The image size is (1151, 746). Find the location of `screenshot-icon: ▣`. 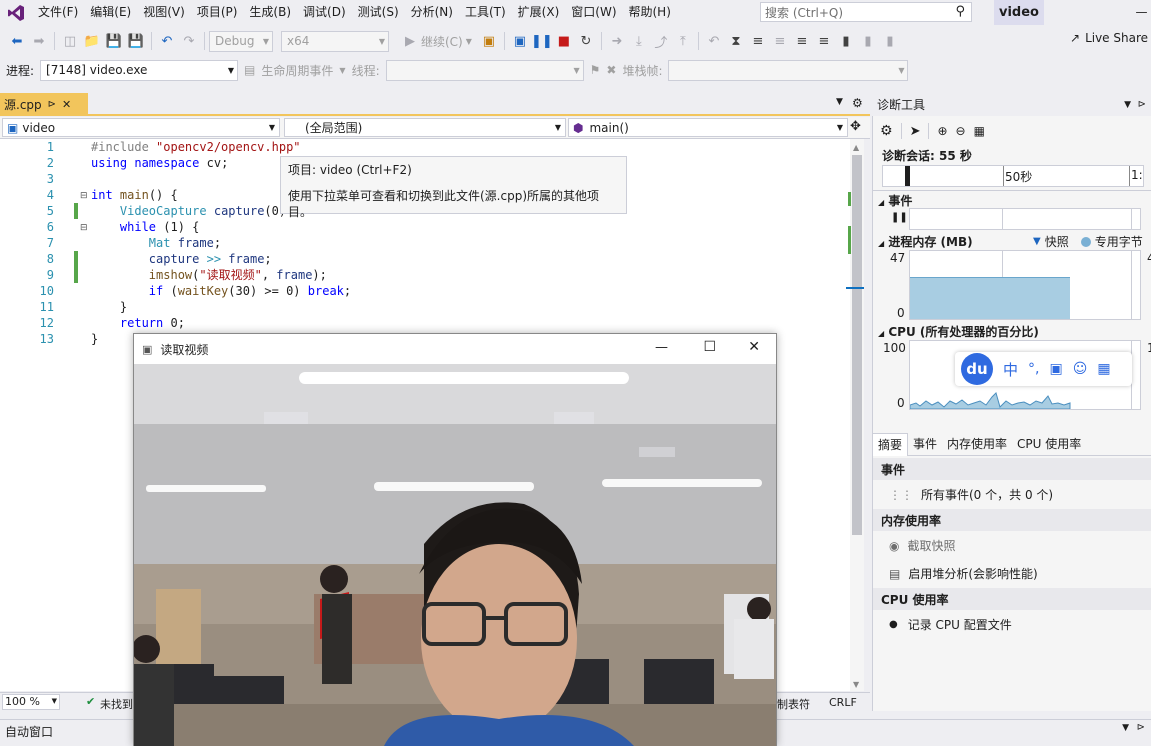

screenshot-icon: ▣ is located at coordinates (520, 41).